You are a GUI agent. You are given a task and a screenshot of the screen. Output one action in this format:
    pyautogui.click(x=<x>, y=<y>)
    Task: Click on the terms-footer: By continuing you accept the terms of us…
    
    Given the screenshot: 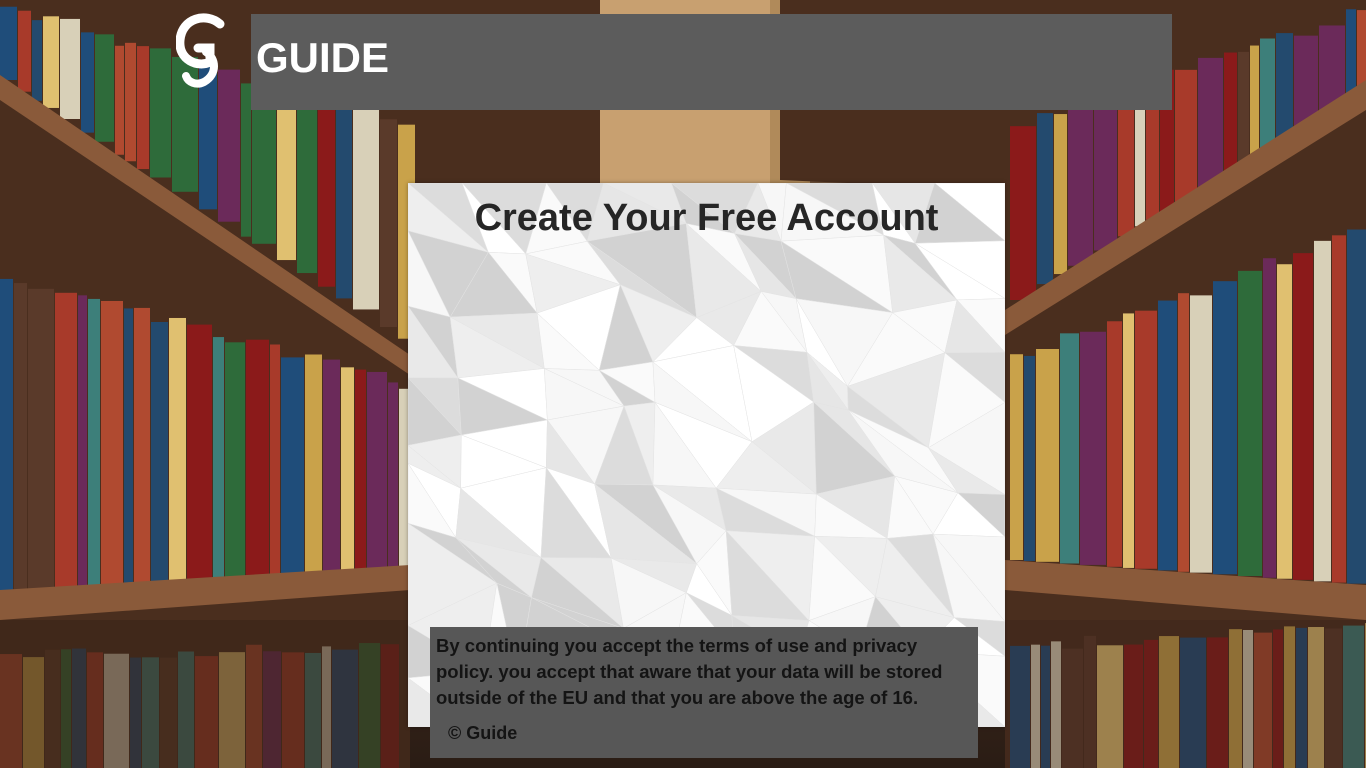 What is the action you would take?
    pyautogui.click(x=704, y=692)
    